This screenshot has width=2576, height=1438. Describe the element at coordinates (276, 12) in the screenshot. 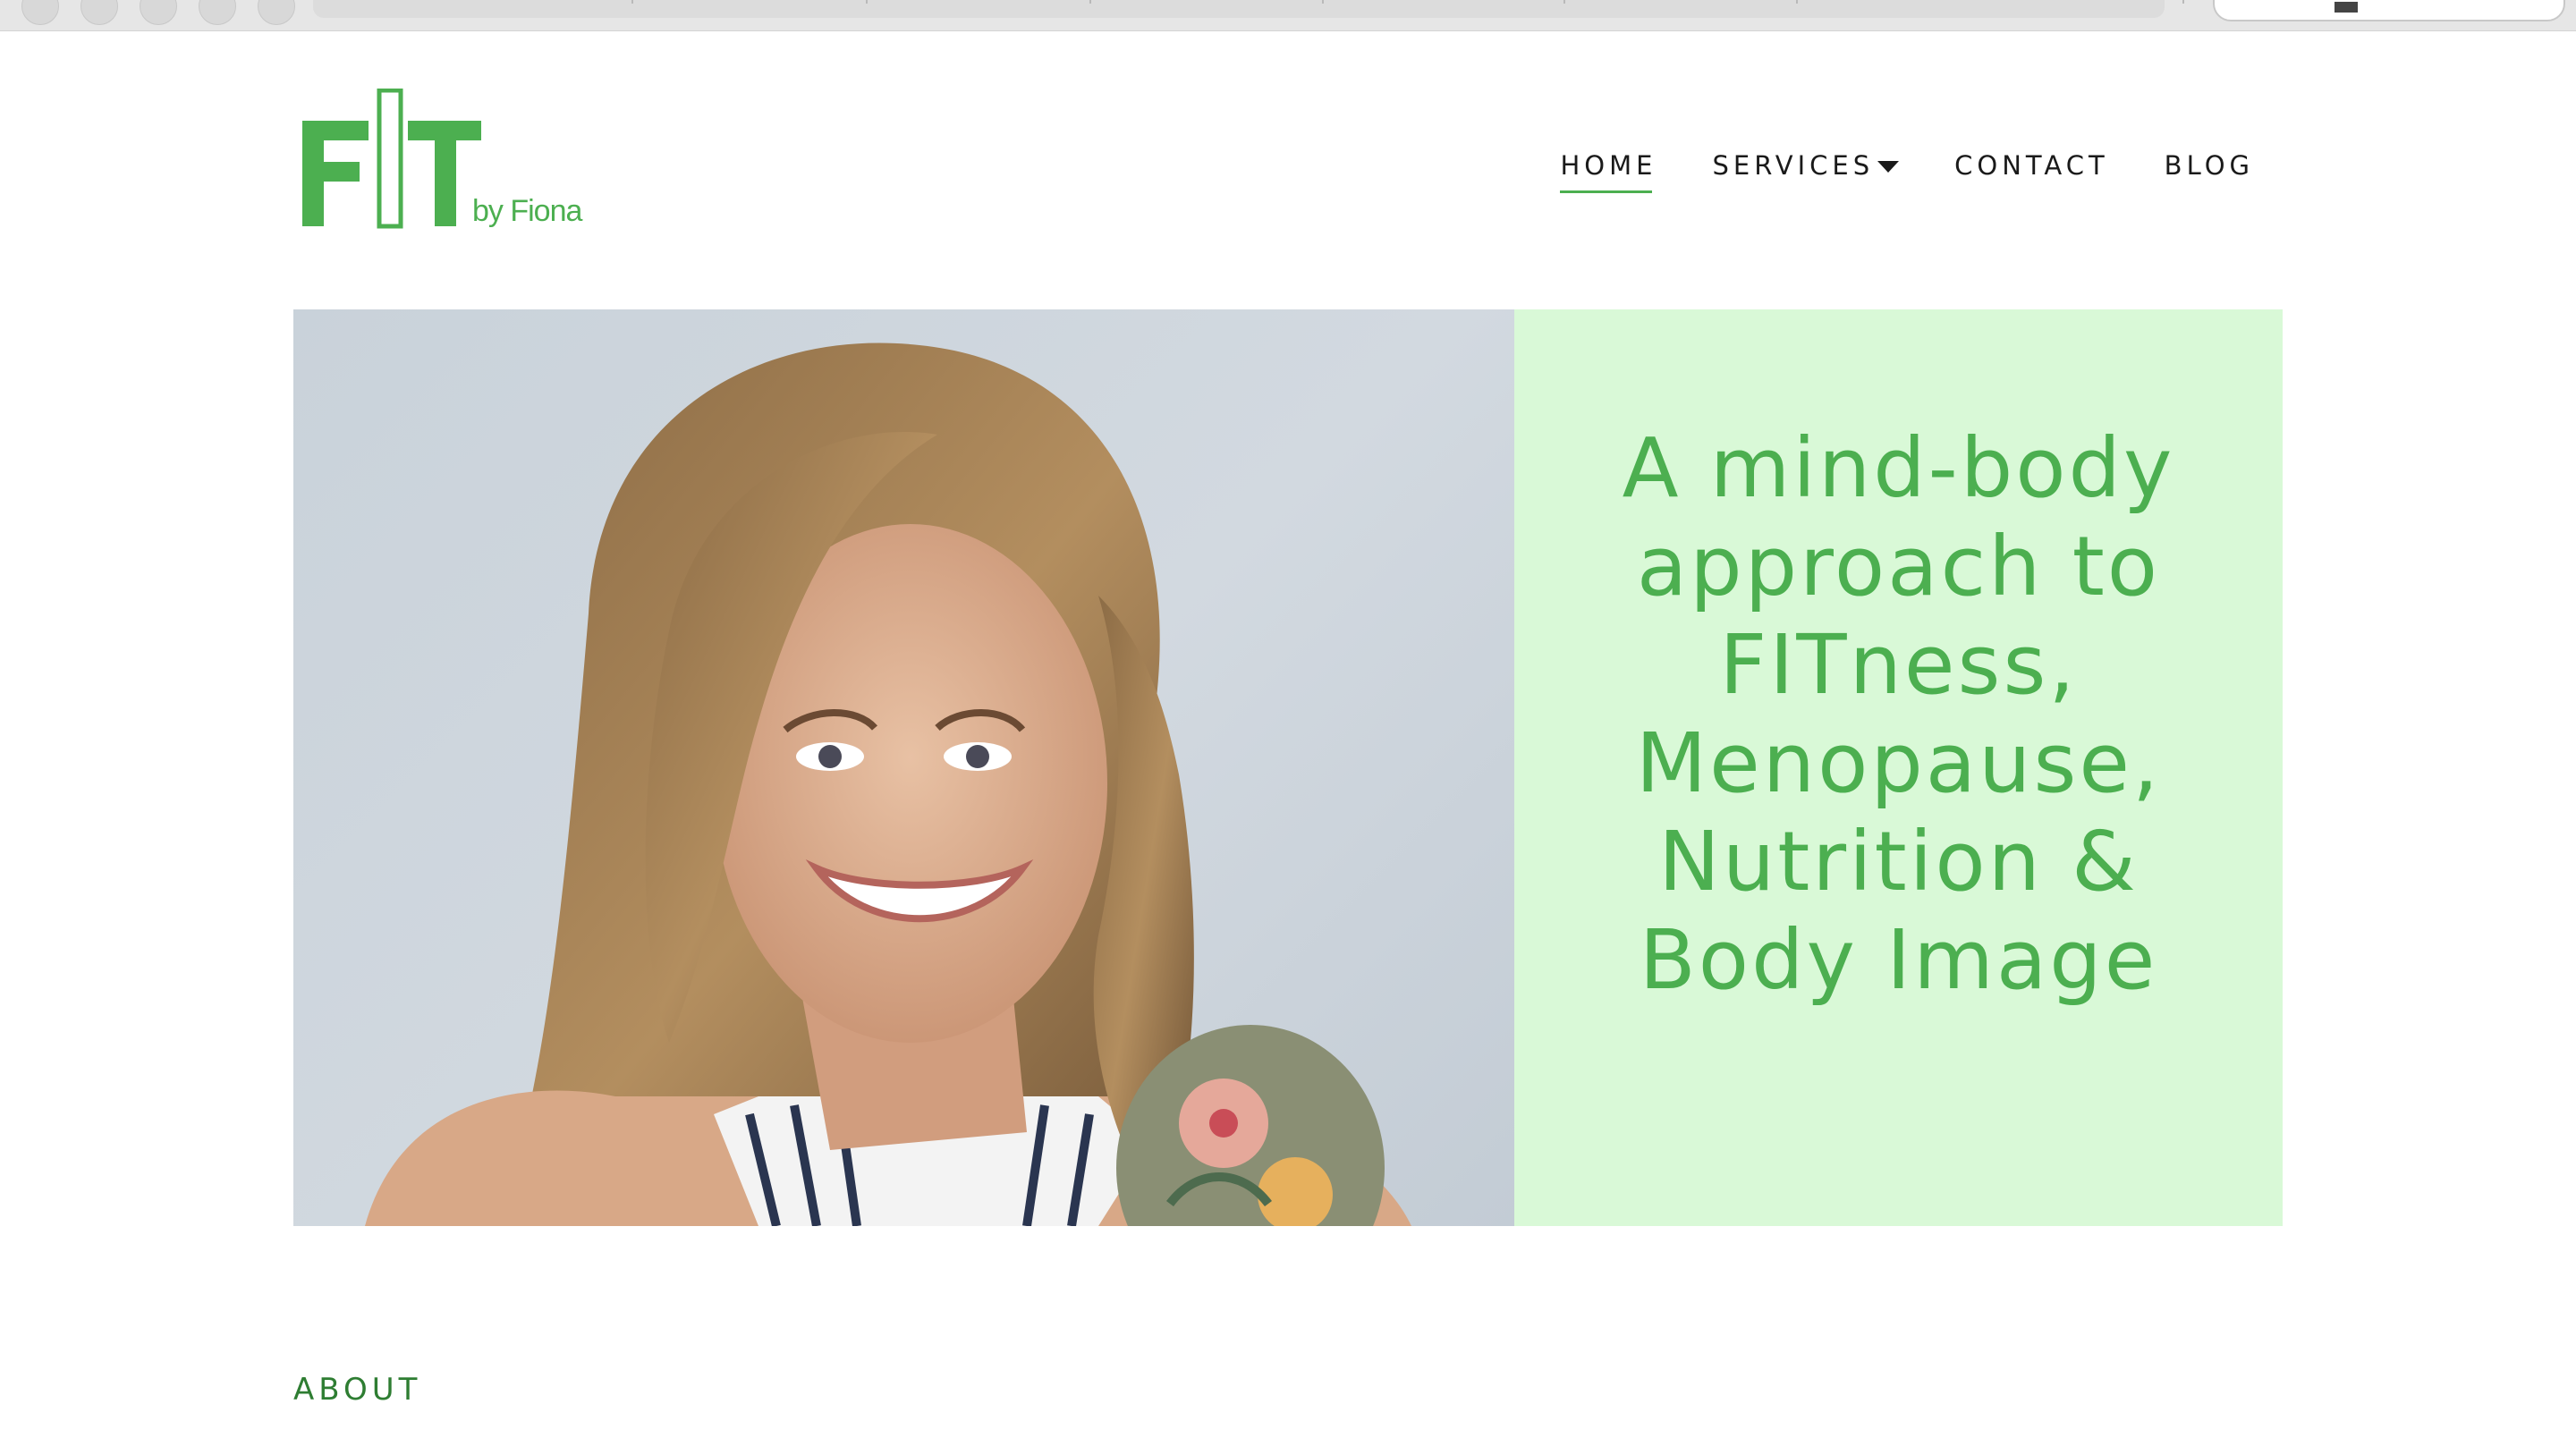

I see `tools-icon` at that location.